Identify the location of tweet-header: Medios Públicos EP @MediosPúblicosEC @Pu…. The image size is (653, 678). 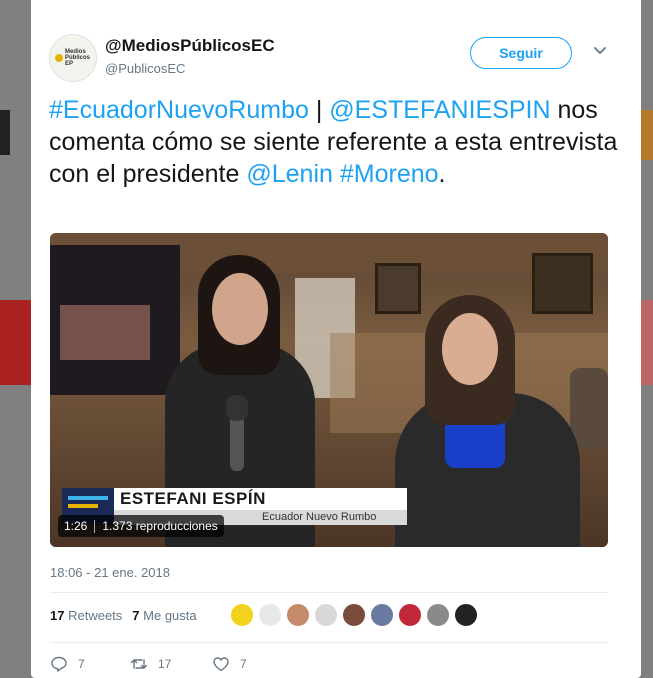
(336, 58).